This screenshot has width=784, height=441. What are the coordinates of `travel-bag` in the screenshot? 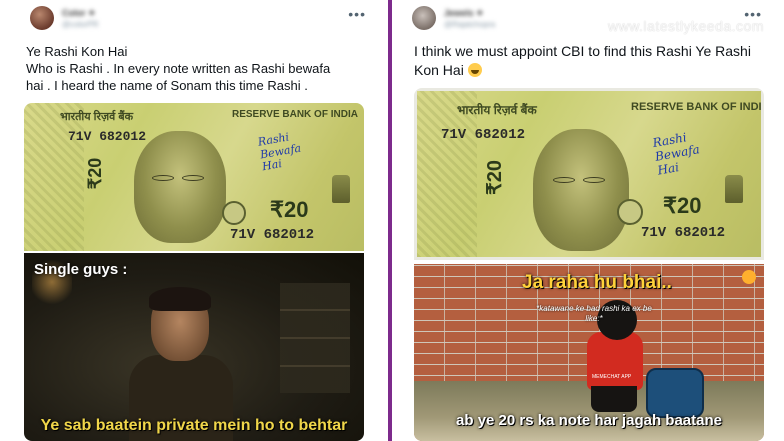 It's located at (675, 393).